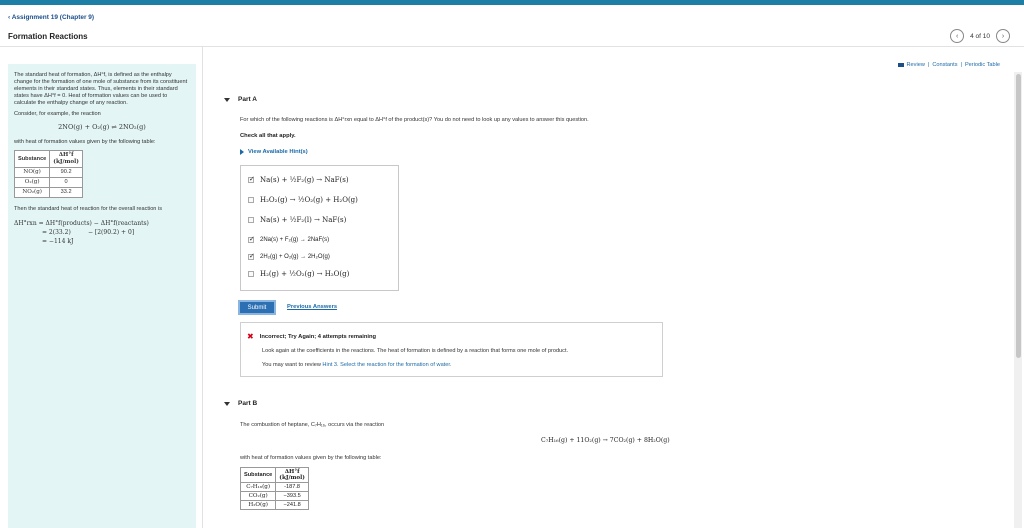  I want to click on scrollbar-thumb, so click(1018, 216).